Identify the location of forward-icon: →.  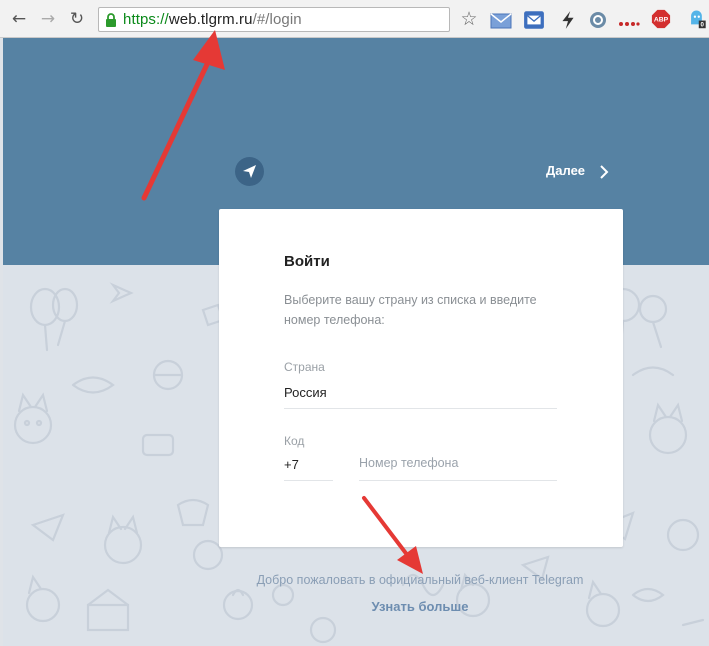
(48, 19).